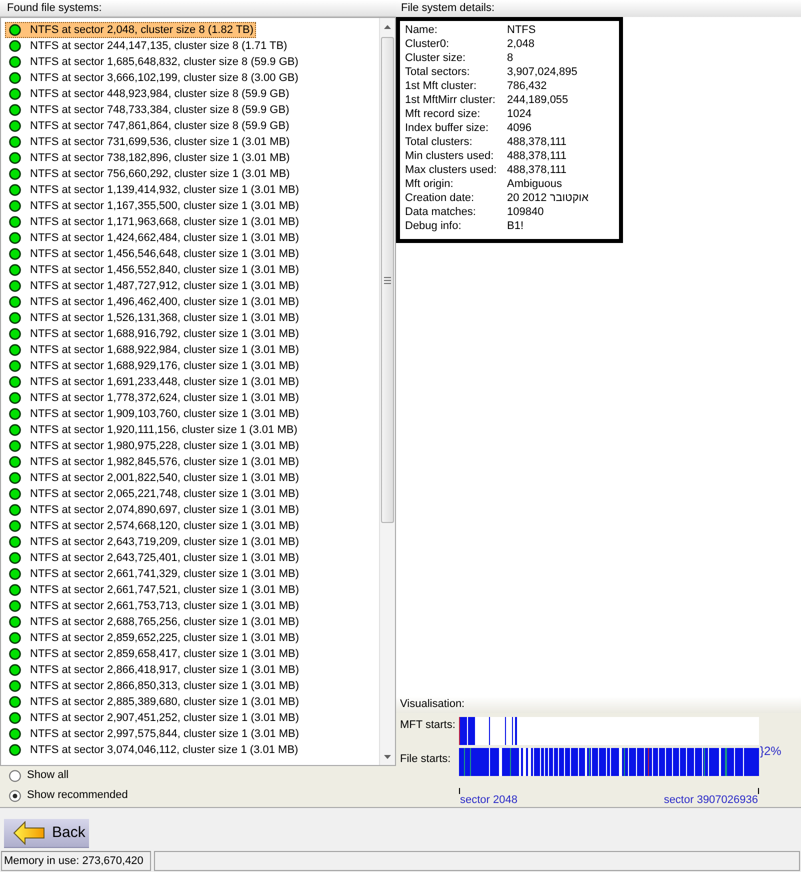 This screenshot has width=801, height=872. I want to click on field-label: Debug info:, so click(433, 226).